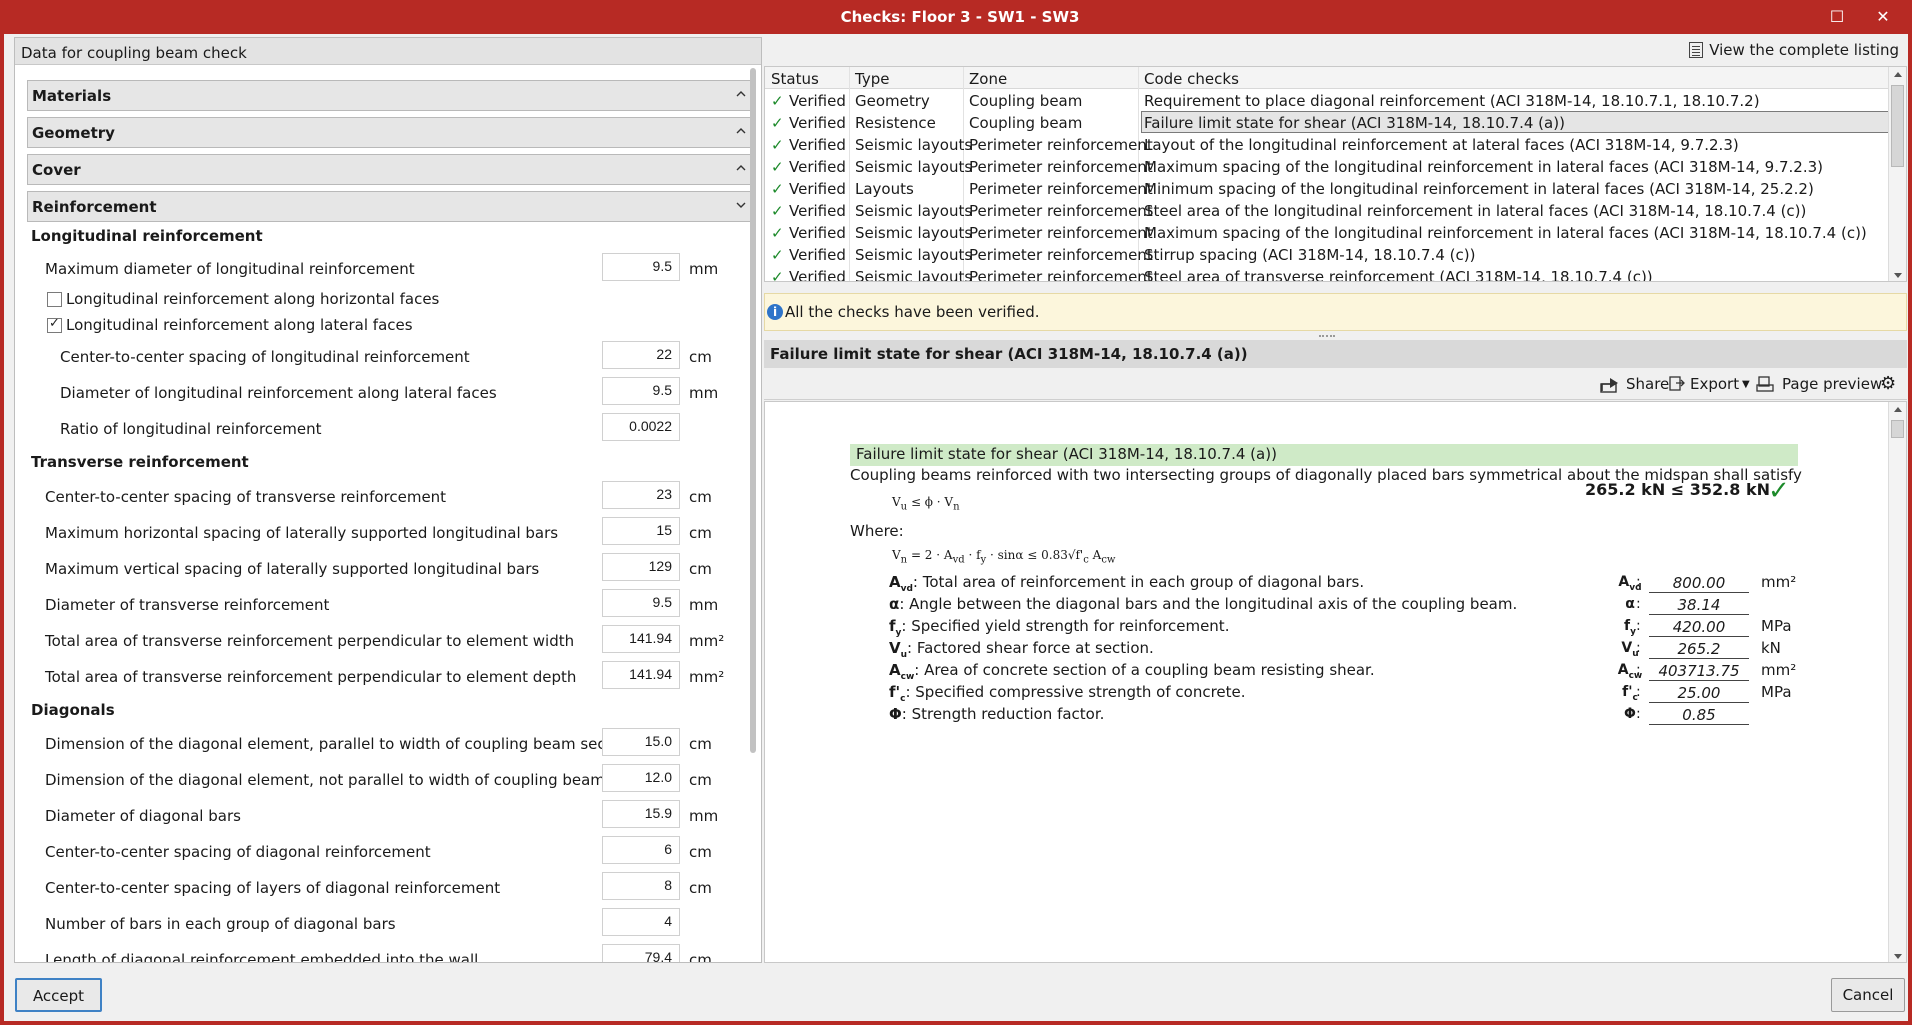 Image resolution: width=1912 pixels, height=1025 pixels. What do you see at coordinates (1837, 17) in the screenshot?
I see `maximize-icon: ☐` at bounding box center [1837, 17].